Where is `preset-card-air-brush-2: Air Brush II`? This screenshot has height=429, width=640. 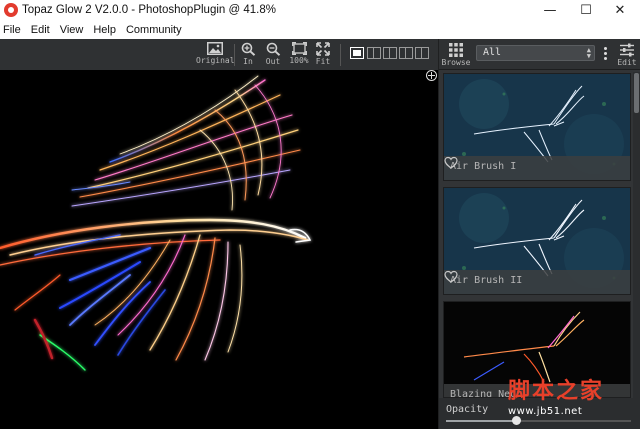 preset-card-air-brush-2: Air Brush II is located at coordinates (537, 241).